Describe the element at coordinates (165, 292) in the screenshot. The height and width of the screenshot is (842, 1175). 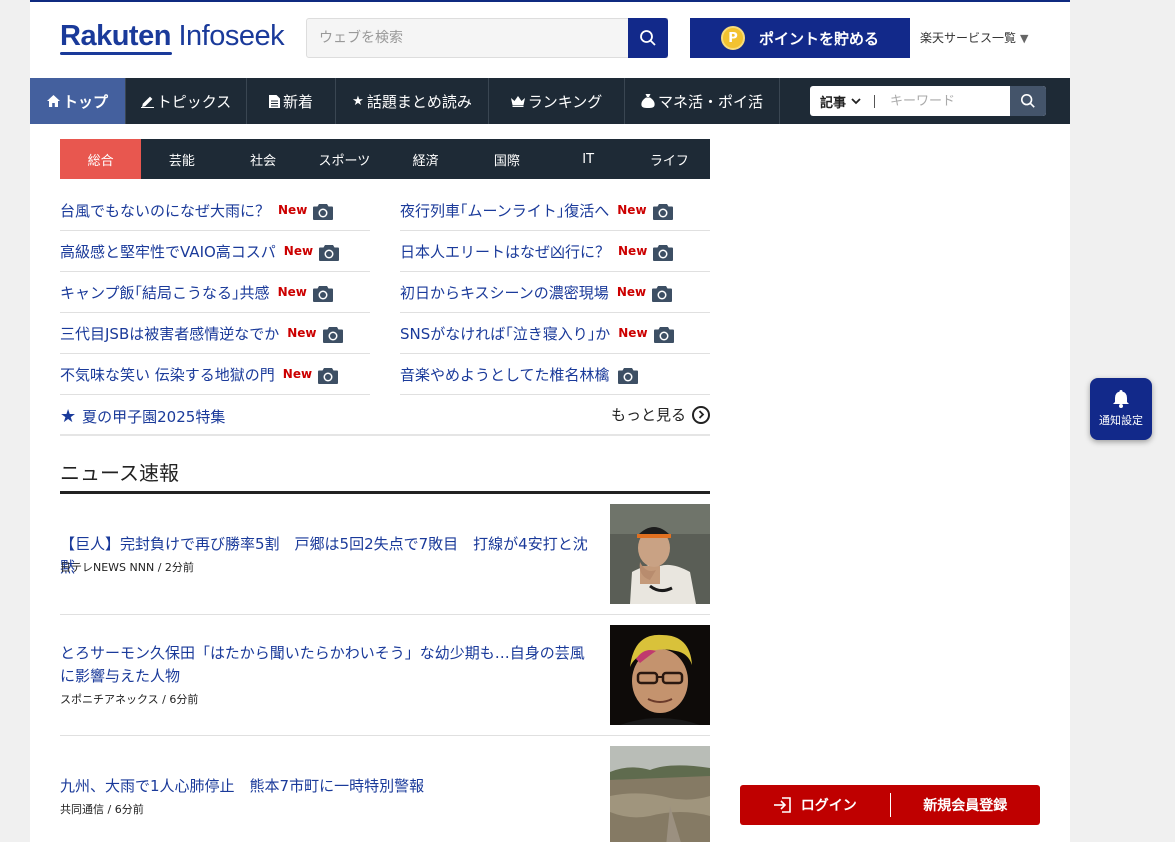
I see `topic-title: キャンプ飯｢結局こうなる｣共感` at that location.